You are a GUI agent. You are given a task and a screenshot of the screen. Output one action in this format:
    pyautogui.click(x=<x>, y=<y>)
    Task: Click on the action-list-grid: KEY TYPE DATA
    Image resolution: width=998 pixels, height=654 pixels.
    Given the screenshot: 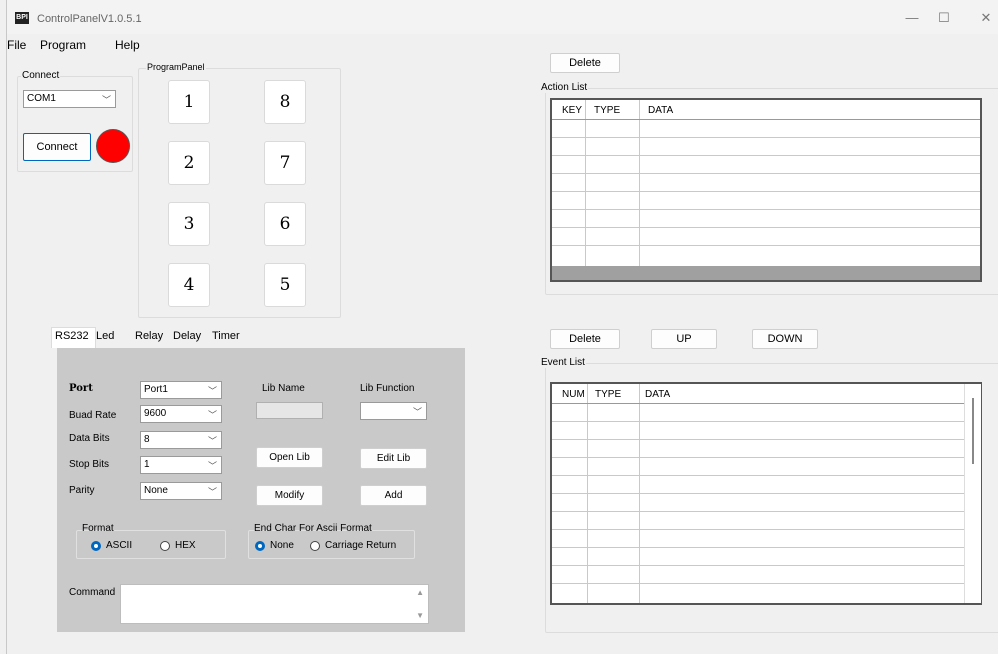 What is the action you would take?
    pyautogui.click(x=766, y=190)
    